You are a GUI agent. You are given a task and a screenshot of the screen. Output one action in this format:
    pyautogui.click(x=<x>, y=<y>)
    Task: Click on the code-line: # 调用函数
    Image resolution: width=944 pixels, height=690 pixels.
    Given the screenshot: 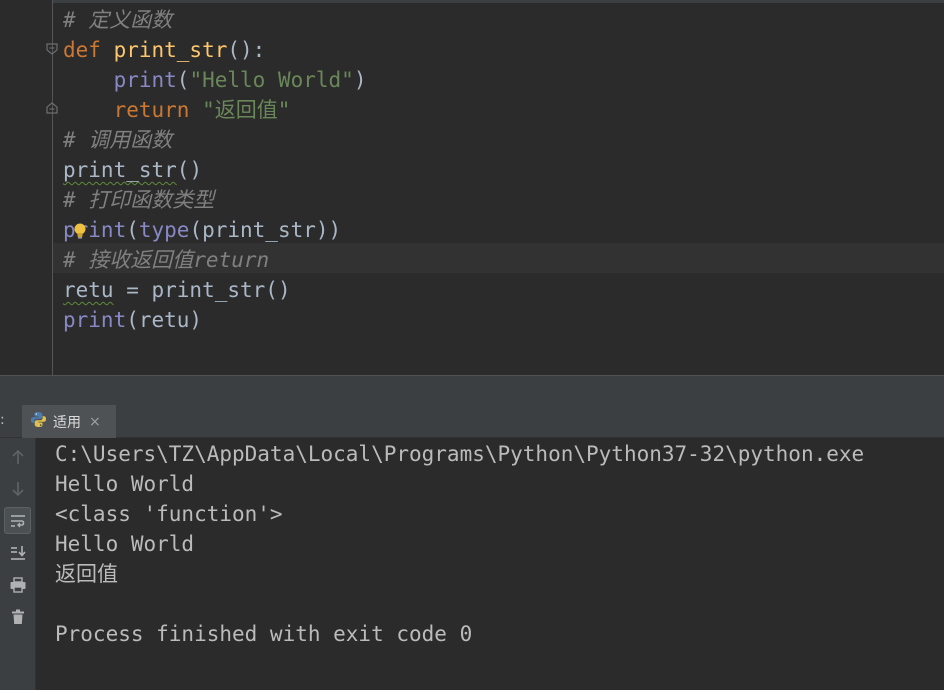 What is the action you would take?
    pyautogui.click(x=117, y=140)
    